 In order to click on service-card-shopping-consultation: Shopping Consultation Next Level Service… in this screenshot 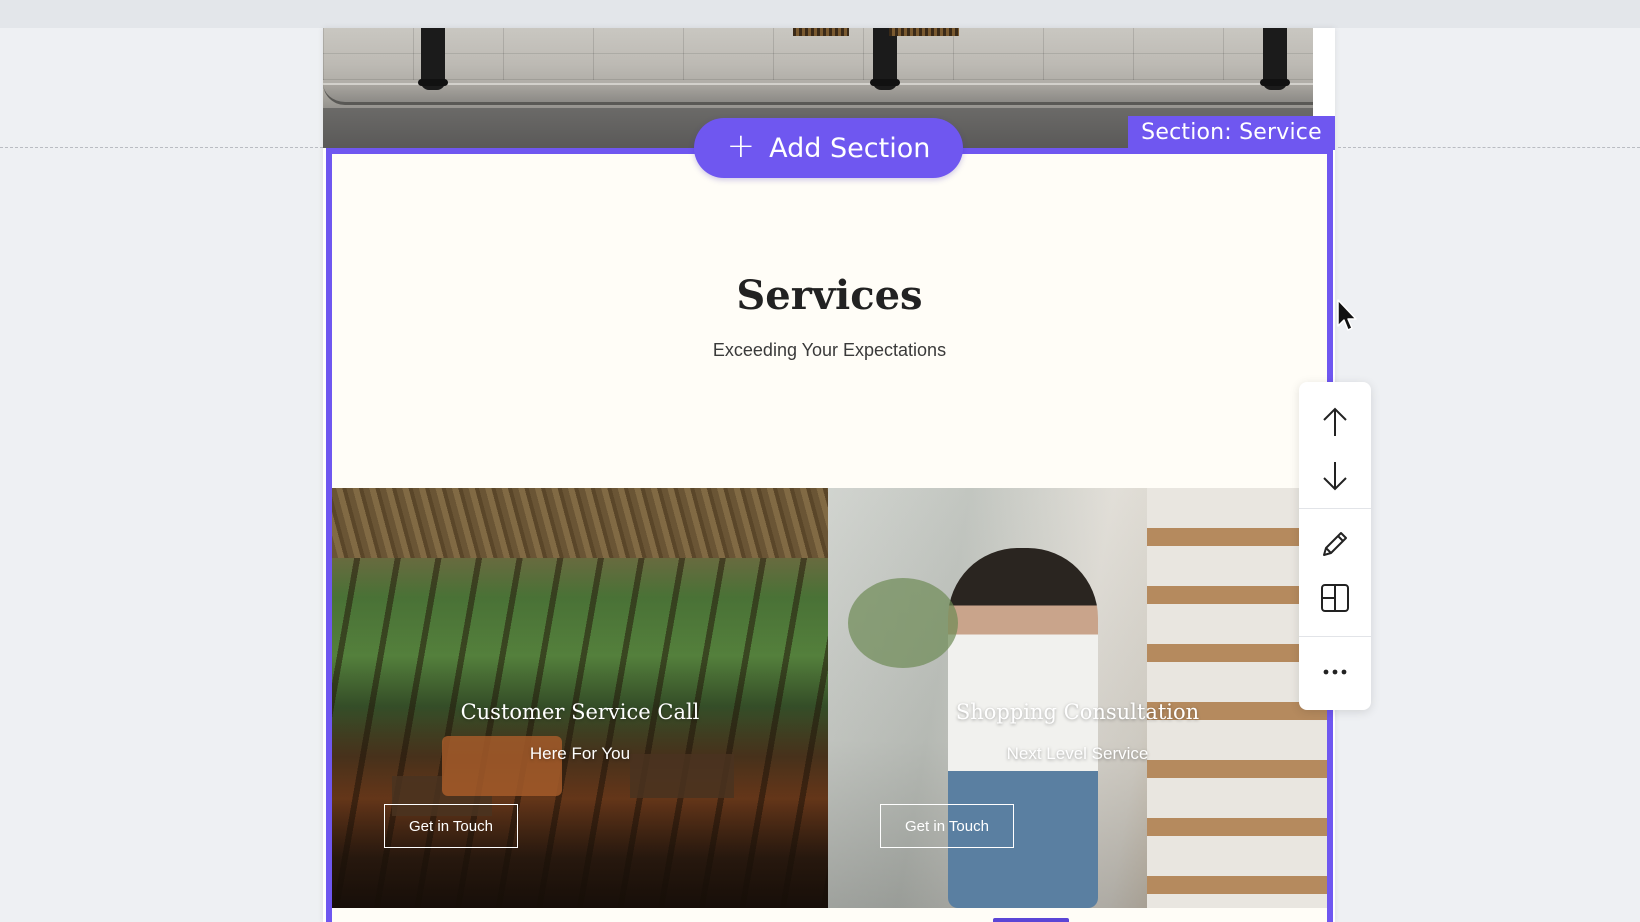, I will do `click(1077, 698)`.